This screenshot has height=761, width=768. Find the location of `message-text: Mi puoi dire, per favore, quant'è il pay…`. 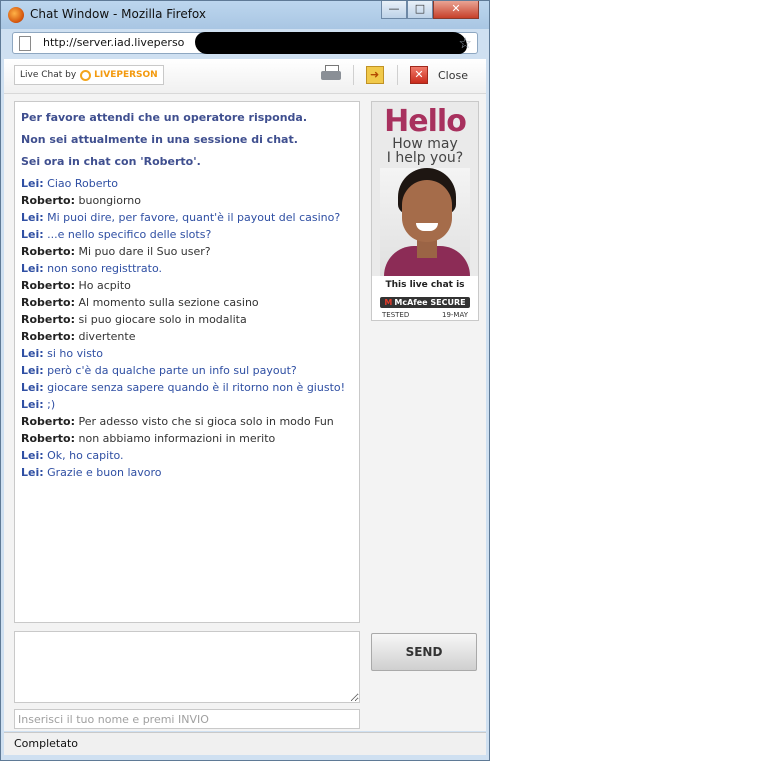

message-text: Mi puoi dire, per favore, quant'è il pay… is located at coordinates (194, 217).